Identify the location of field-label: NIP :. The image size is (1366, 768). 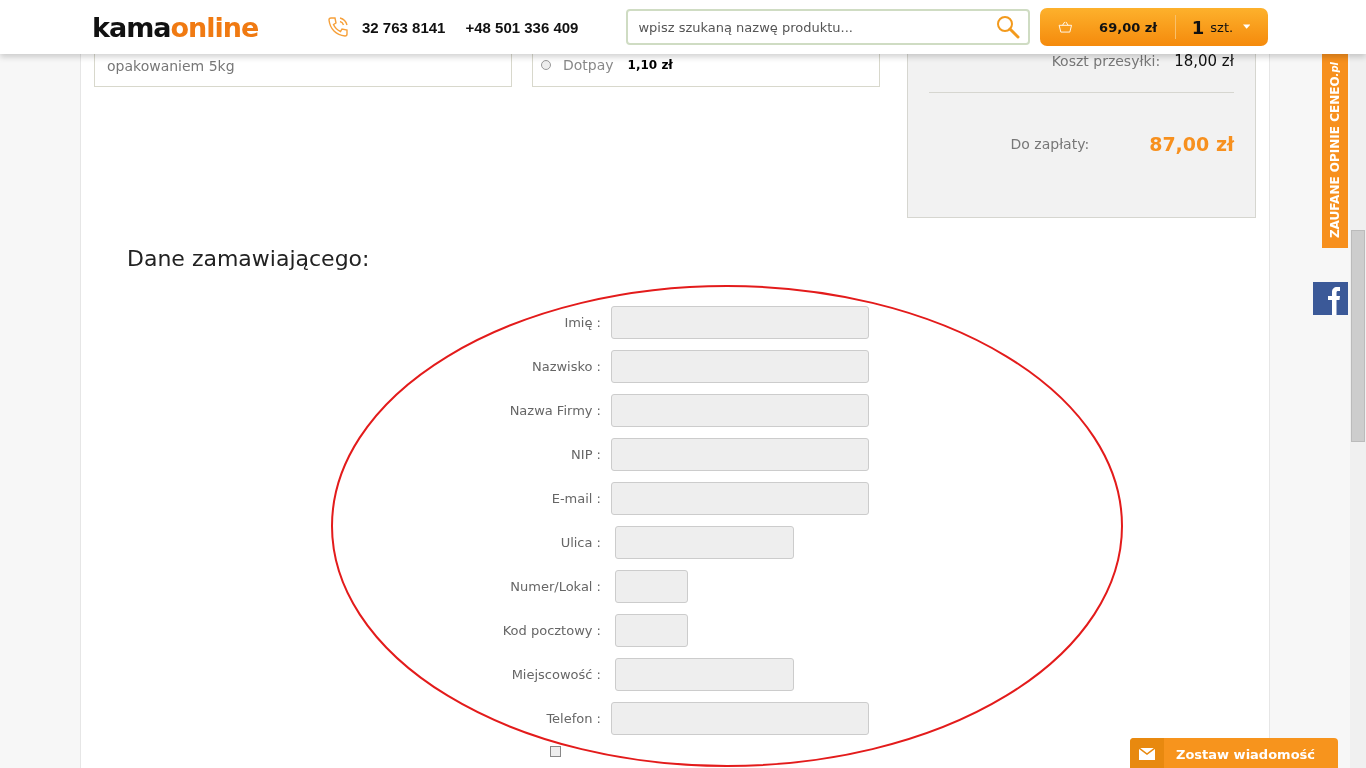
(586, 454).